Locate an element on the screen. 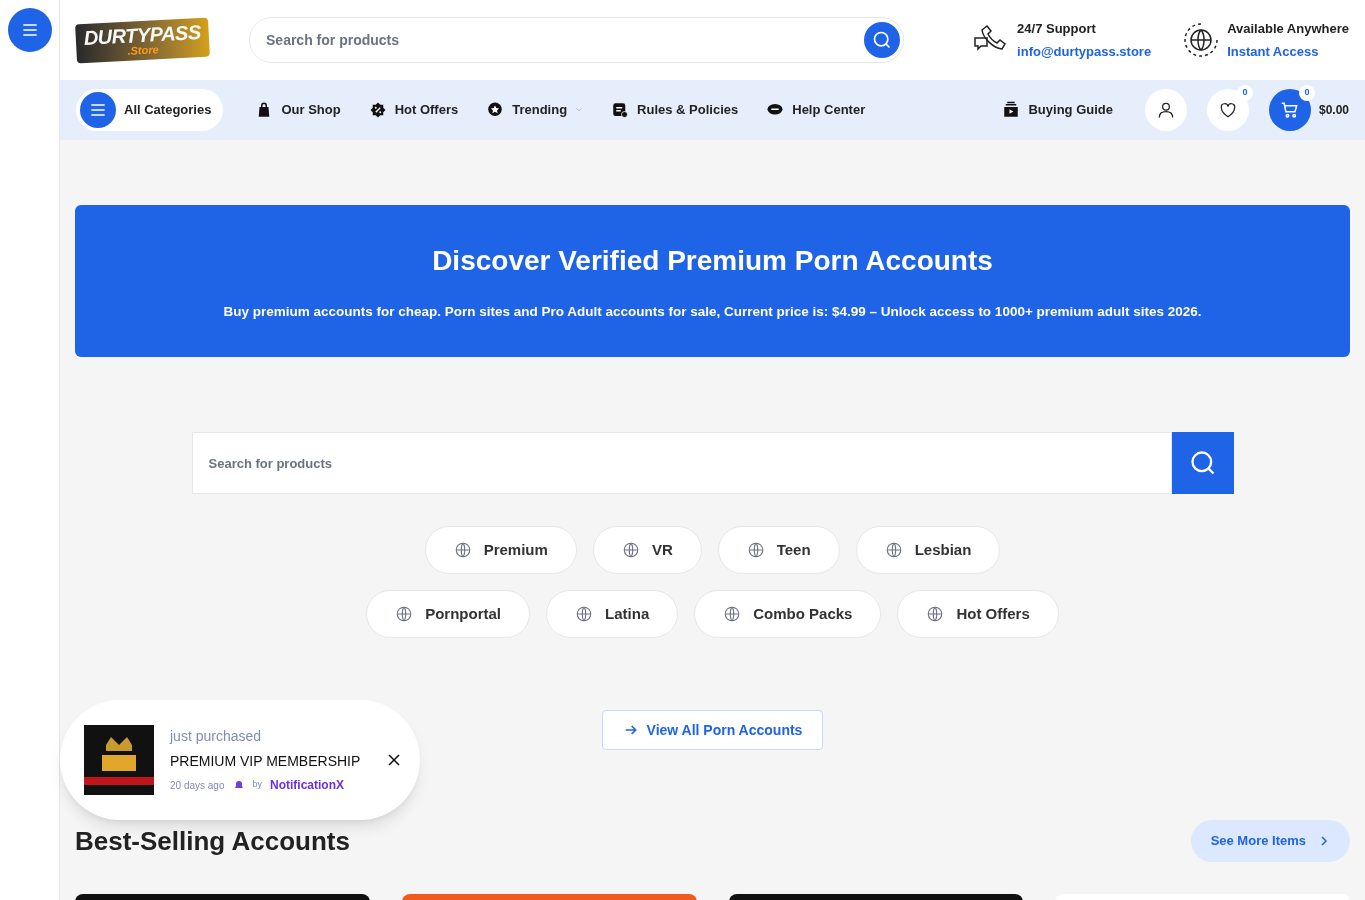  by-label: by is located at coordinates (257, 785).